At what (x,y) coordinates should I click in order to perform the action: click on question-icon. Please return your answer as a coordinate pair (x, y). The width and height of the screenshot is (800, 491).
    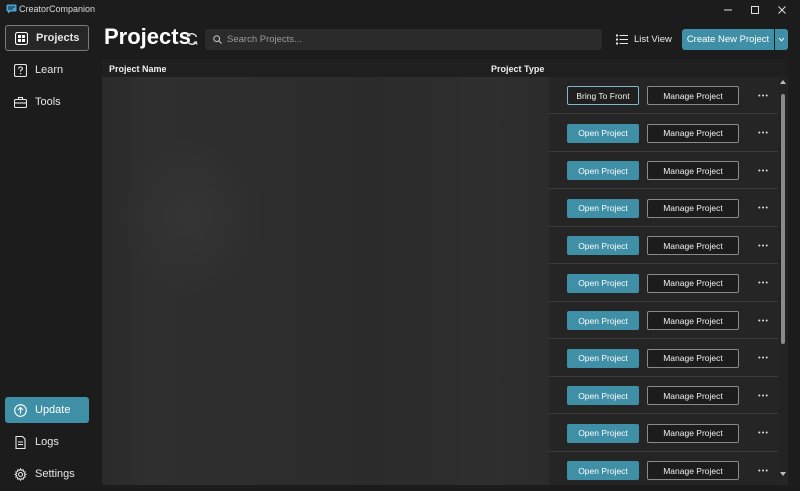
    Looking at the image, I should click on (20, 70).